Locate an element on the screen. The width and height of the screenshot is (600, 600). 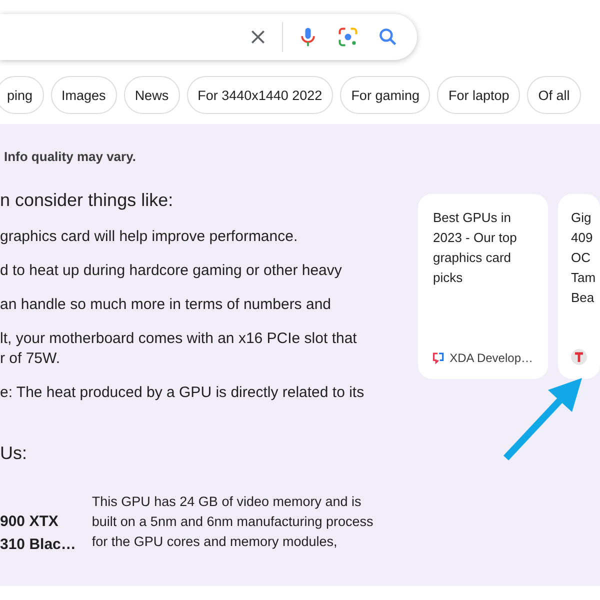
filter-chip: Images is located at coordinates (83, 95).